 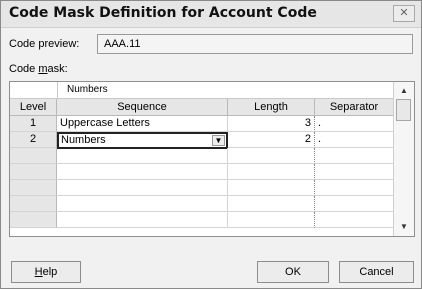 I want to click on column-header-length: Length, so click(x=271, y=107).